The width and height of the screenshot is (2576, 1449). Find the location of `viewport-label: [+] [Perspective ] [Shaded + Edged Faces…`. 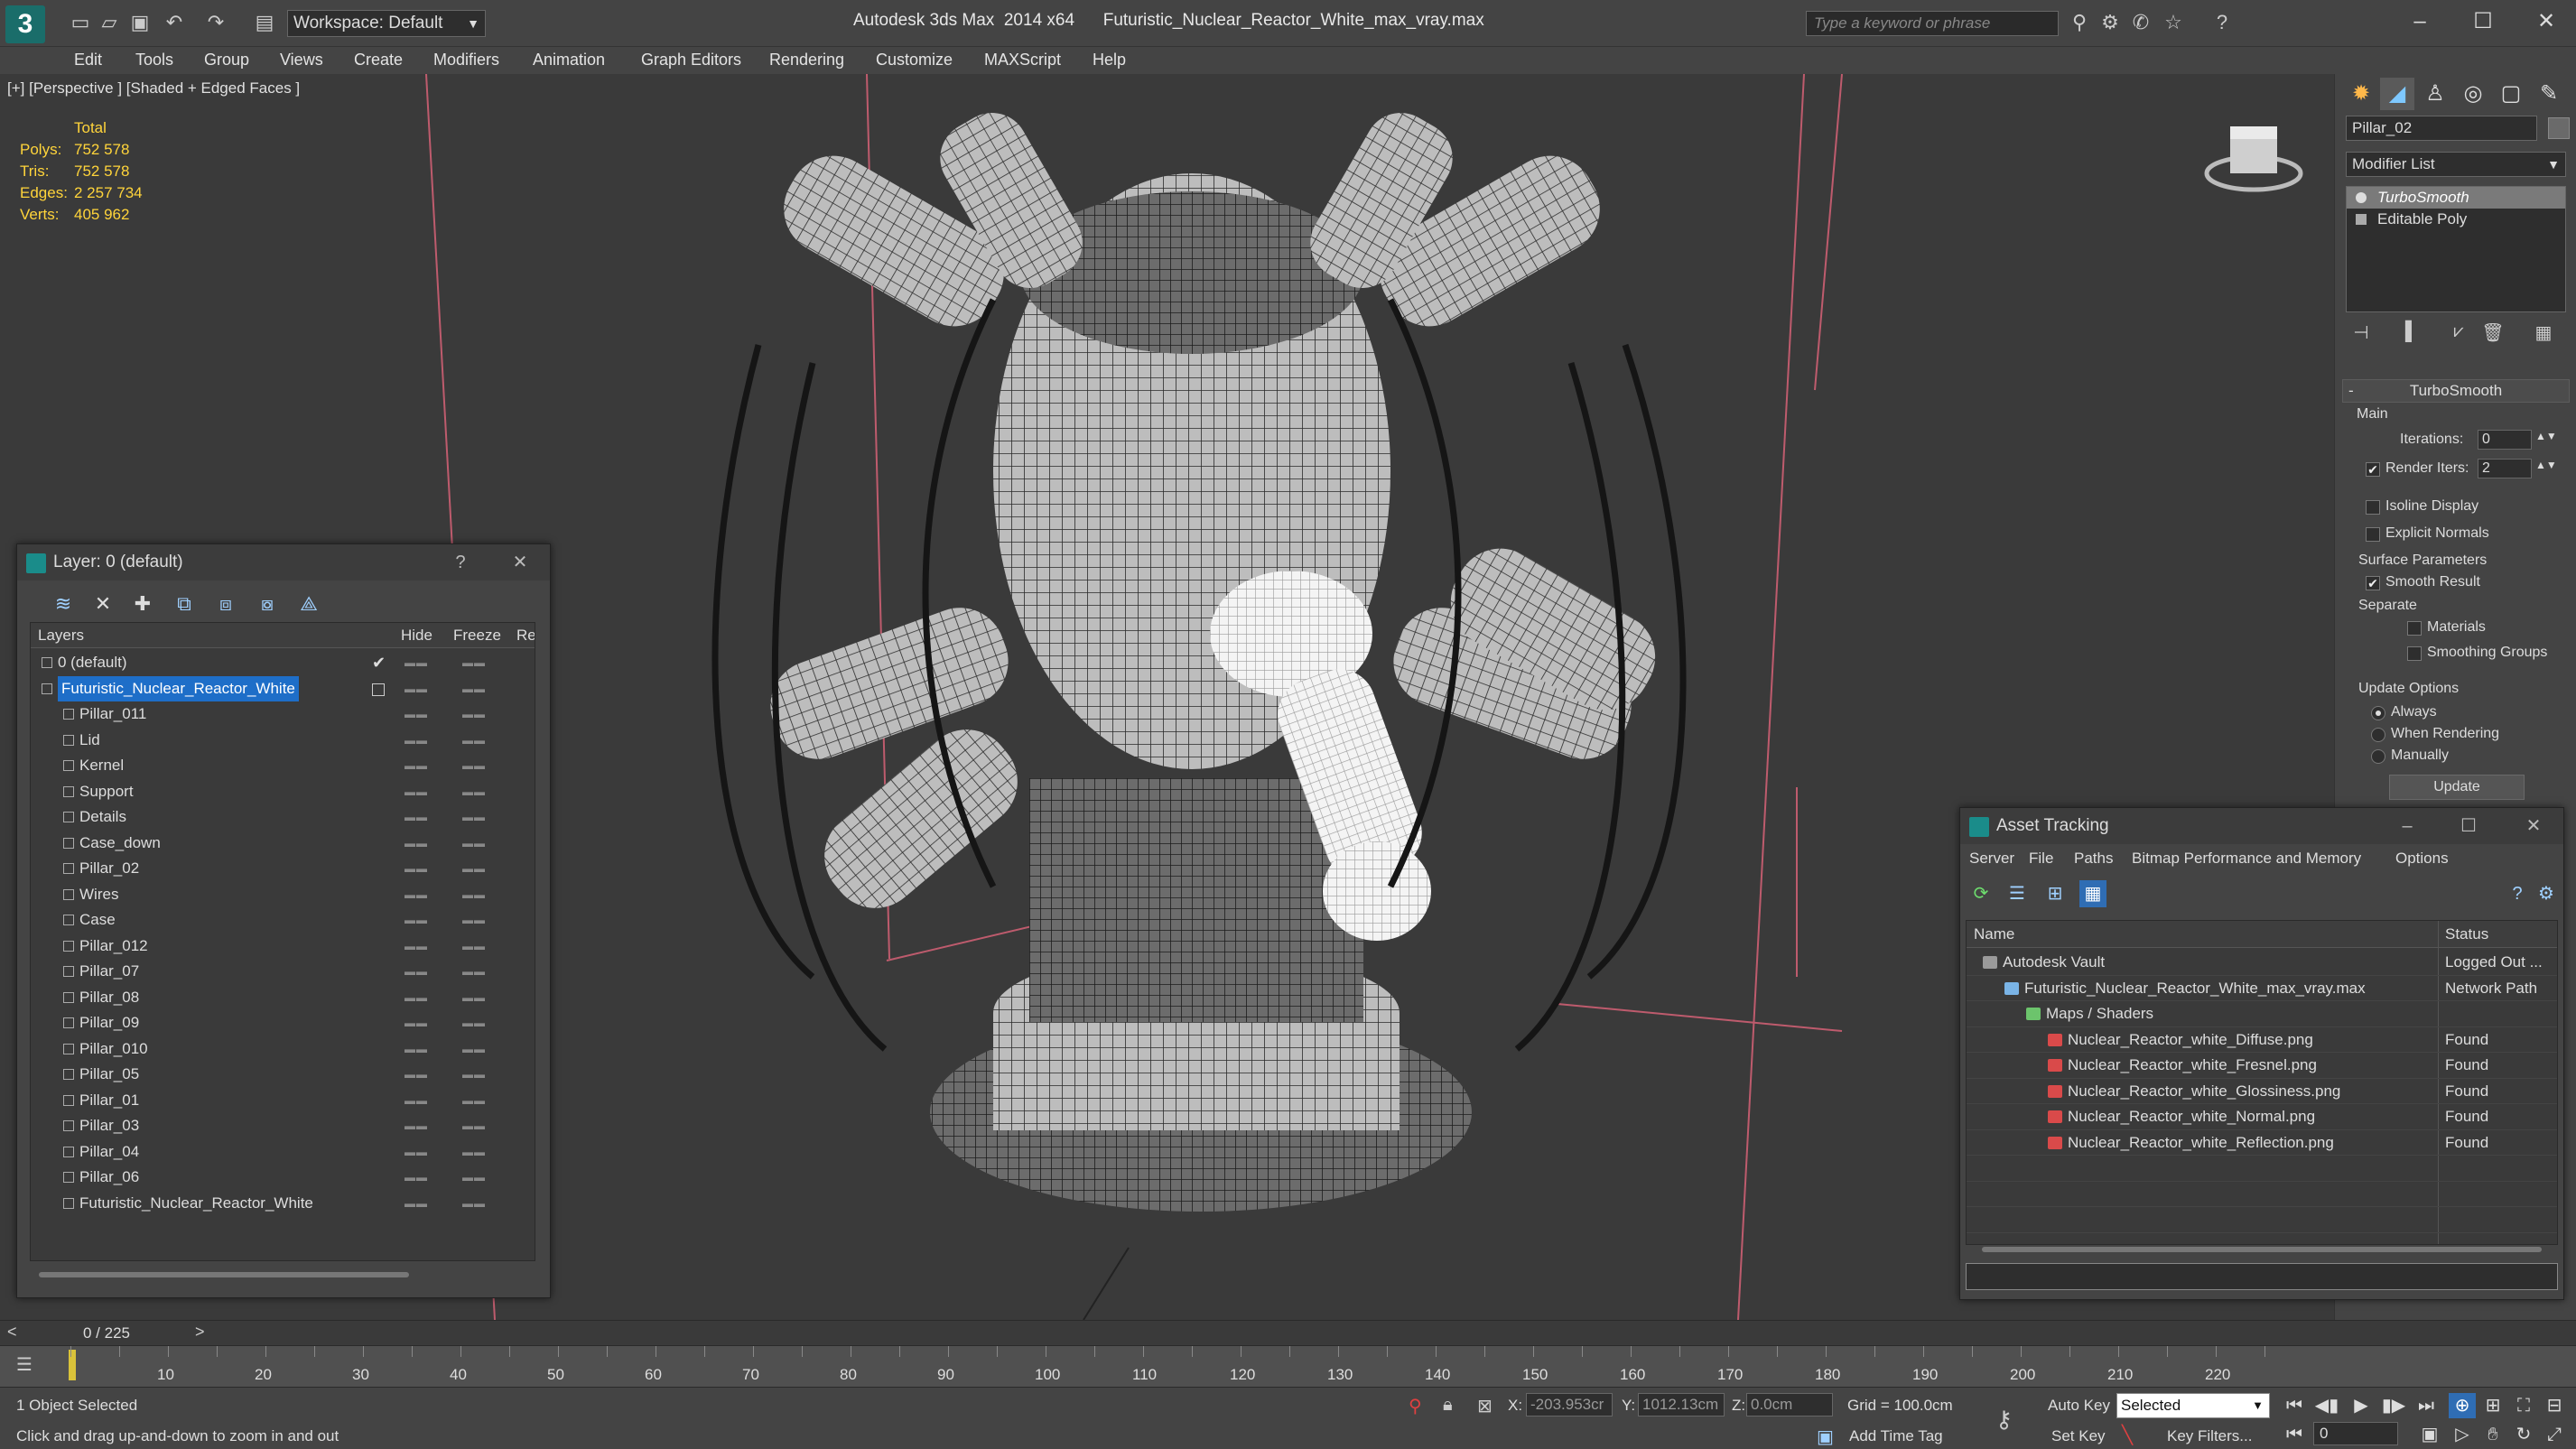

viewport-label: [+] [Perspective ] [Shaded + Edged Faces… is located at coordinates (153, 88).